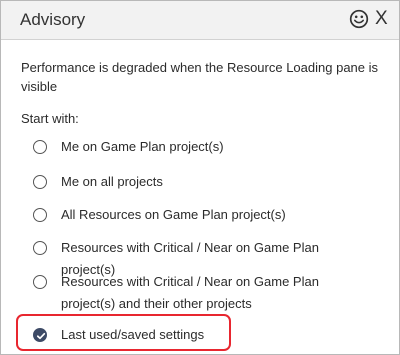 Image resolution: width=400 pixels, height=355 pixels. I want to click on option-me-on-all-projects: Me on all projects, so click(202, 183).